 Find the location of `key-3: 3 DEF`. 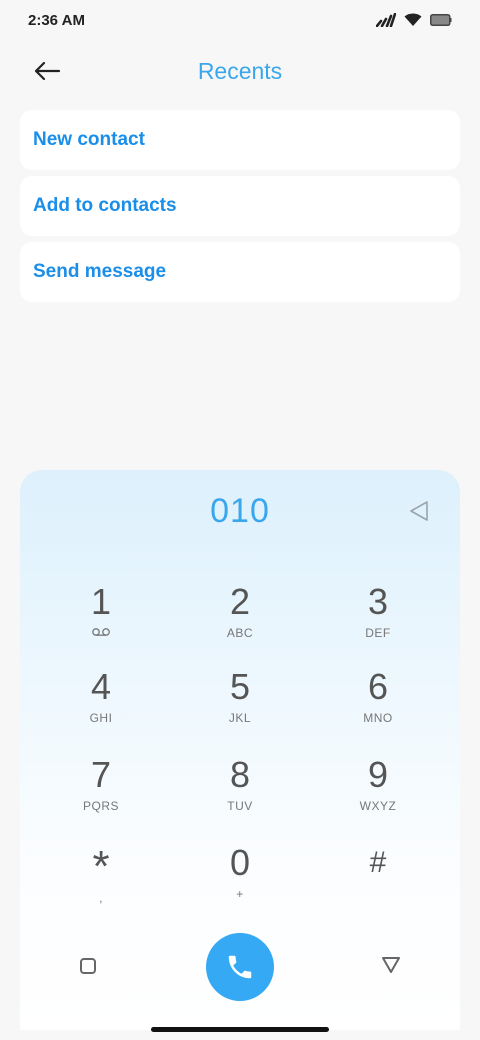

key-3: 3 DEF is located at coordinates (378, 621).